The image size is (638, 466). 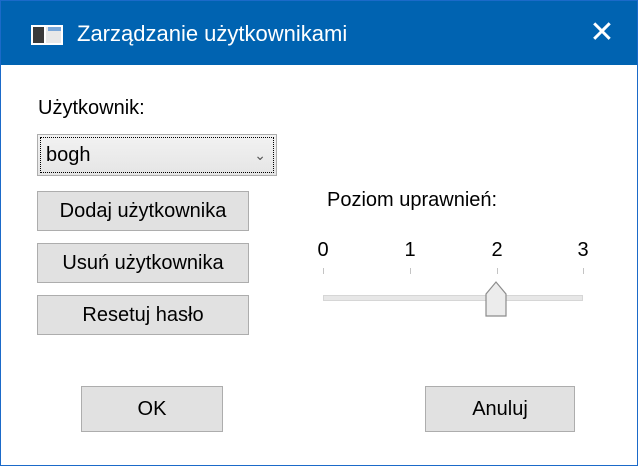 I want to click on slider-thumb, so click(x=496, y=299).